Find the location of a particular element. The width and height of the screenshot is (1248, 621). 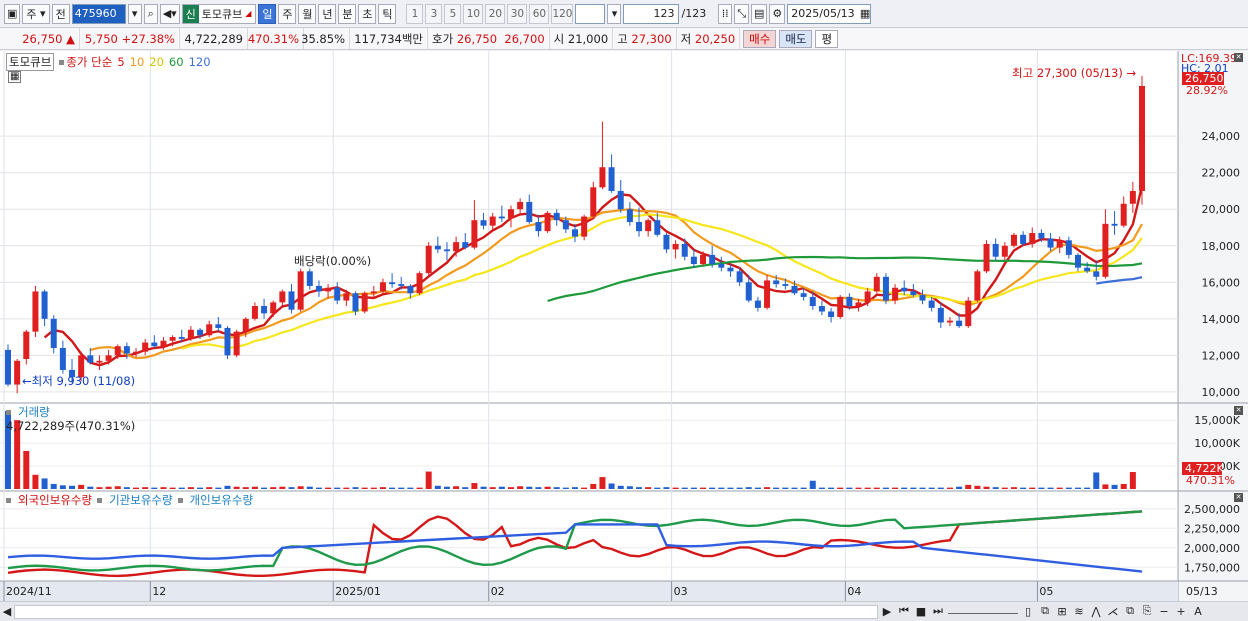

zoom-slider is located at coordinates (983, 611).